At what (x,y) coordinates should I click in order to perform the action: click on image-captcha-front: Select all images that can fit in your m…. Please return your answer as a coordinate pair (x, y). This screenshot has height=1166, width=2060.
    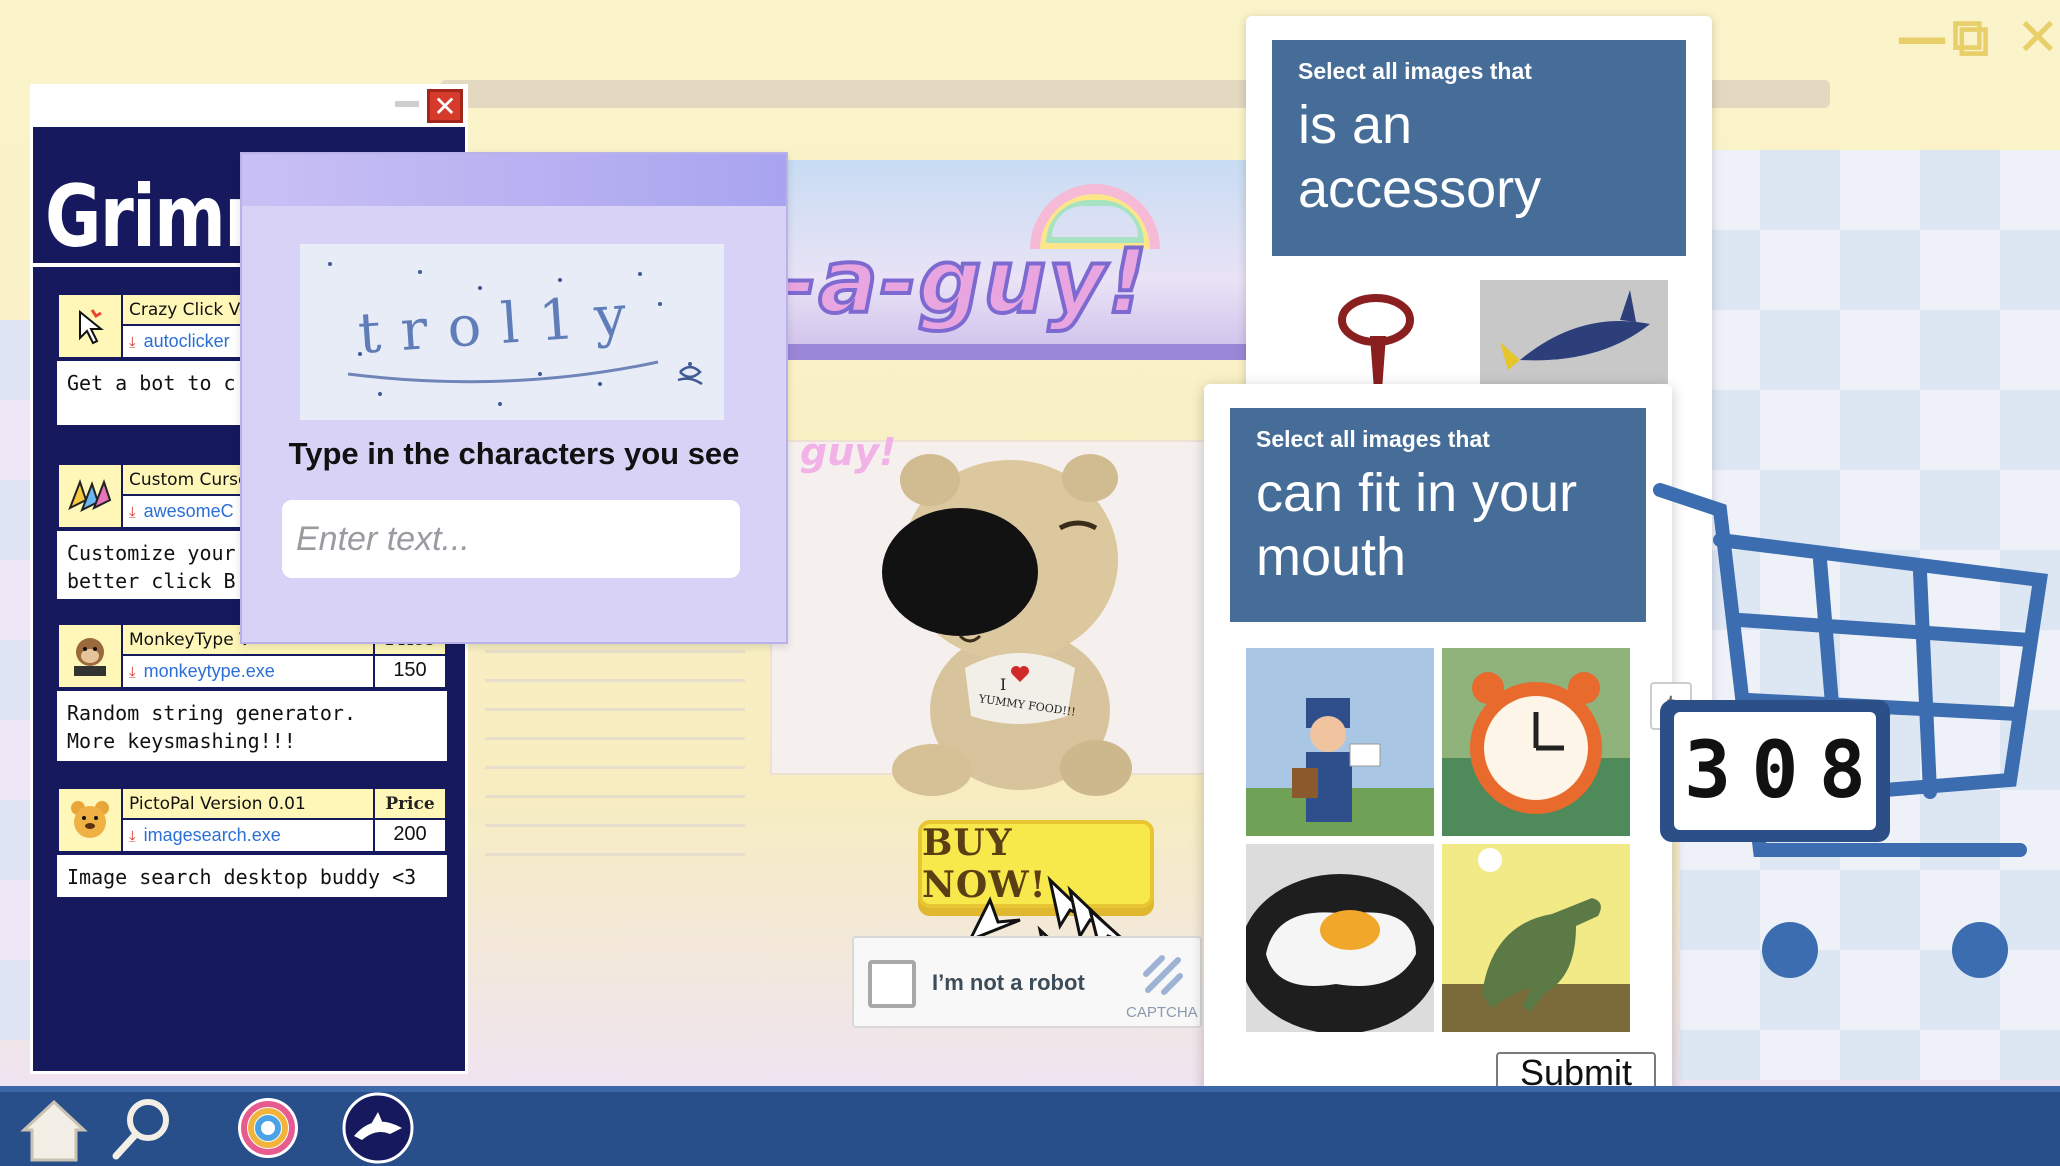
    Looking at the image, I should click on (1438, 747).